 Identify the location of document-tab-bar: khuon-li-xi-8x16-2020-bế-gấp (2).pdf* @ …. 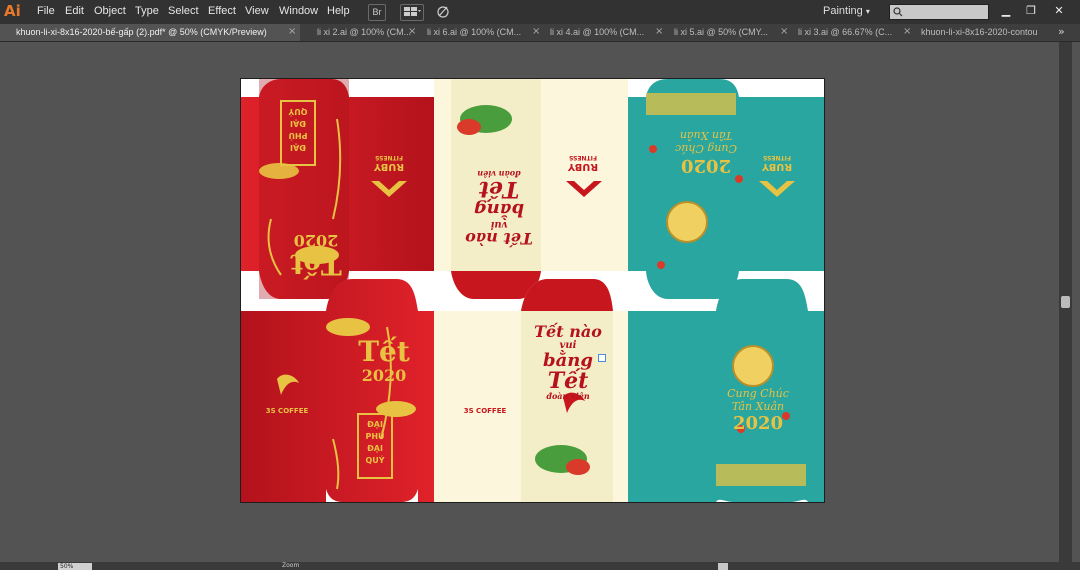
(540, 33).